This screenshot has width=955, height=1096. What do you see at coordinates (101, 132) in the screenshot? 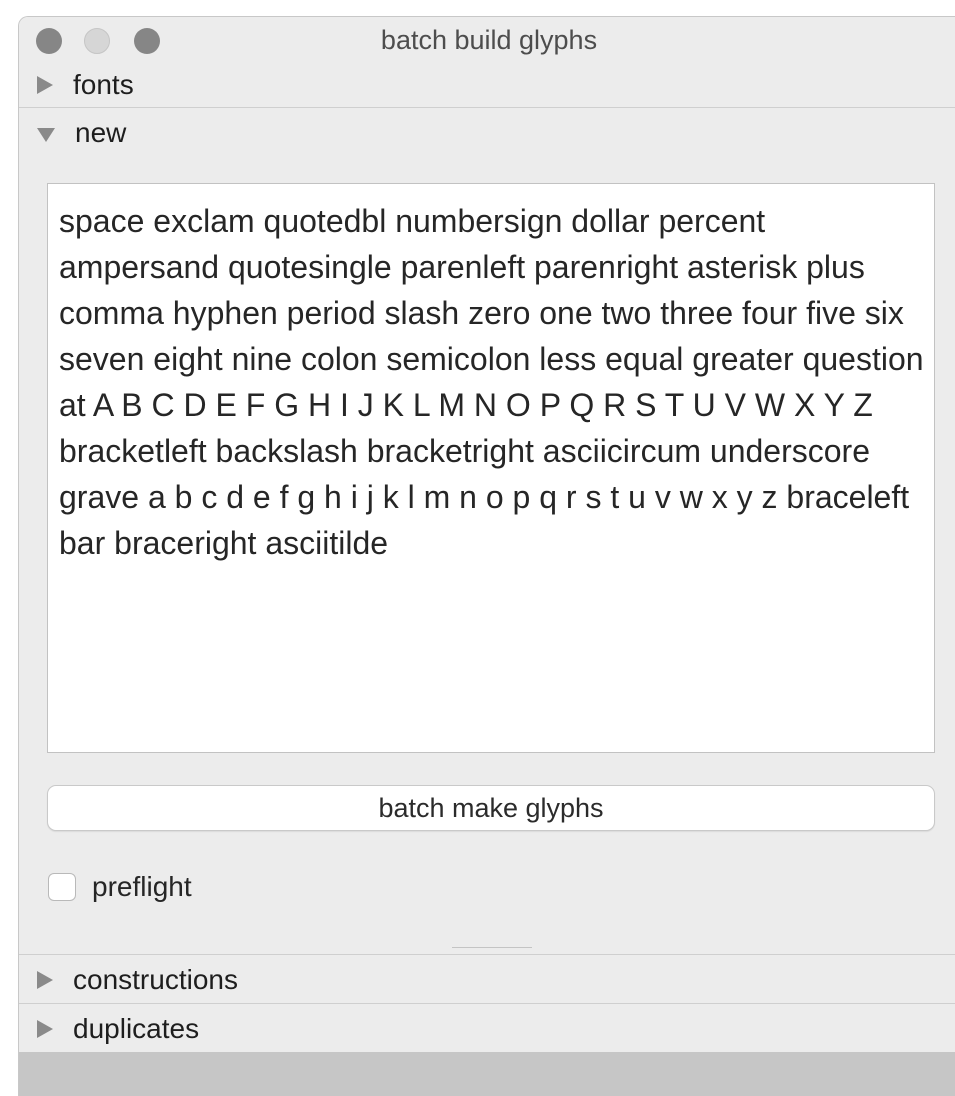
I see `section-new-label: new` at bounding box center [101, 132].